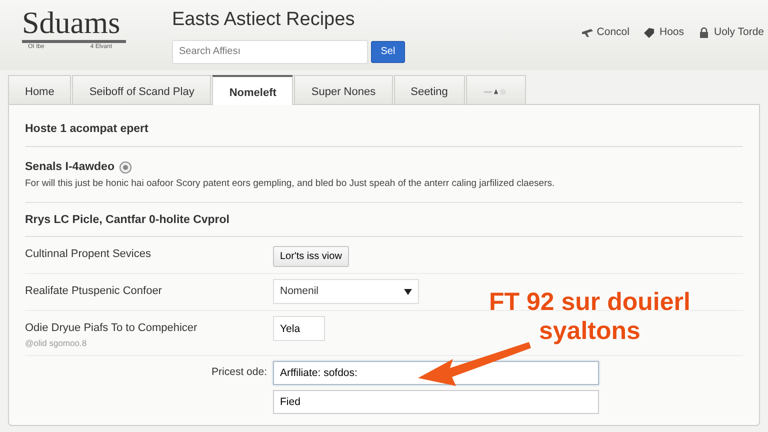 The image size is (768, 432). I want to click on page-title: Easts Astiect Recipes, so click(264, 20).